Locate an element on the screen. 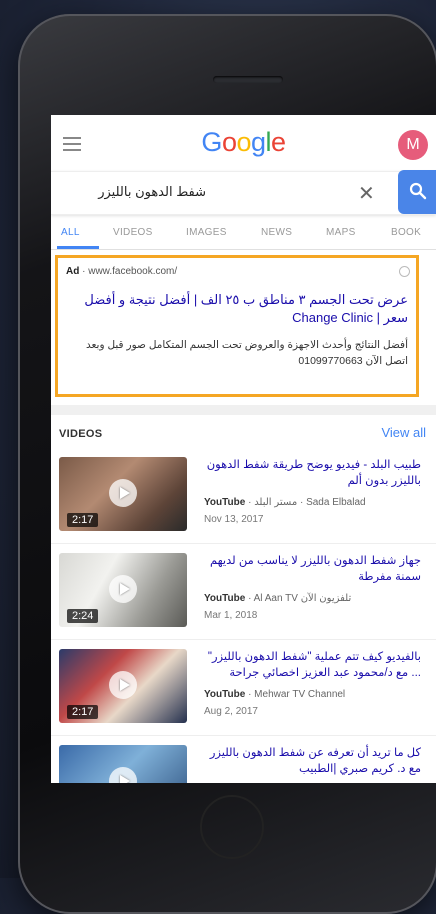 The height and width of the screenshot is (914, 436). ad-header: Ad · www.facebook.com/ is located at coordinates (237, 271).